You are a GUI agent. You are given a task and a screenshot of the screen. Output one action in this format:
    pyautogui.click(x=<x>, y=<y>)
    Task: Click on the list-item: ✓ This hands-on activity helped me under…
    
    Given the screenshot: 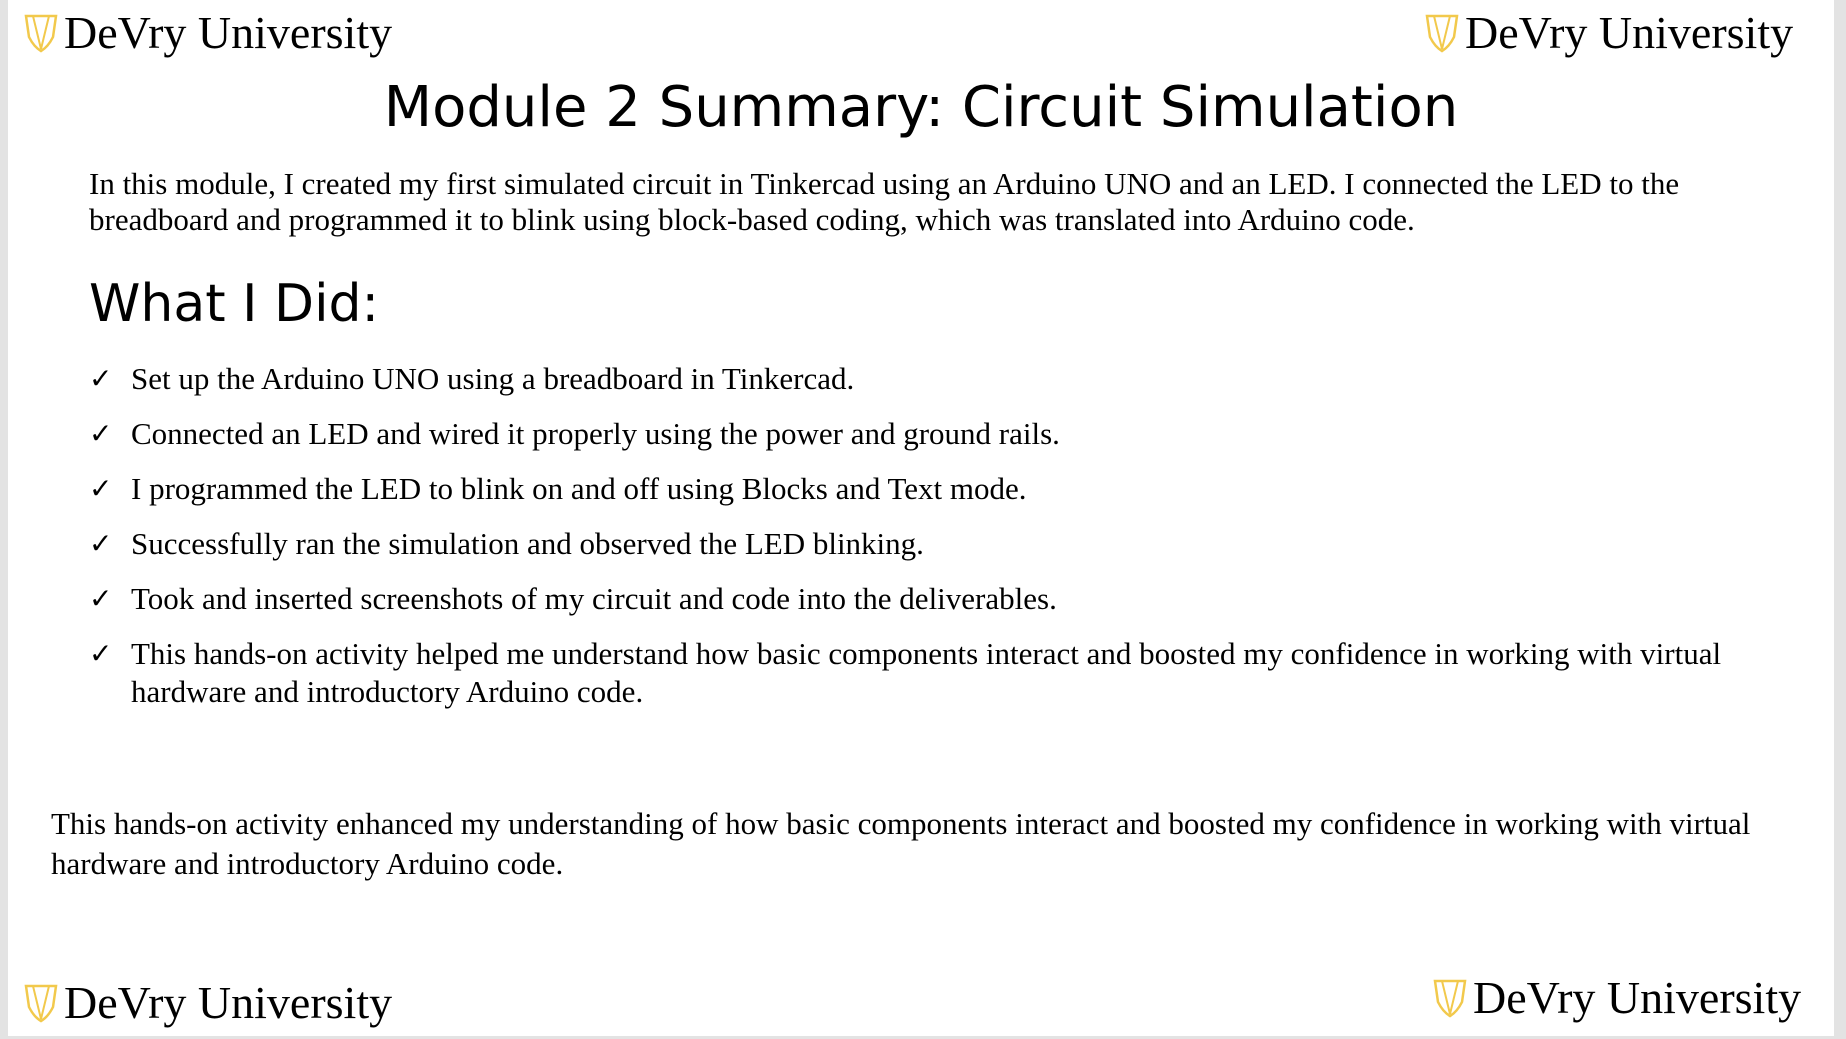 What is the action you would take?
    pyautogui.click(x=934, y=673)
    